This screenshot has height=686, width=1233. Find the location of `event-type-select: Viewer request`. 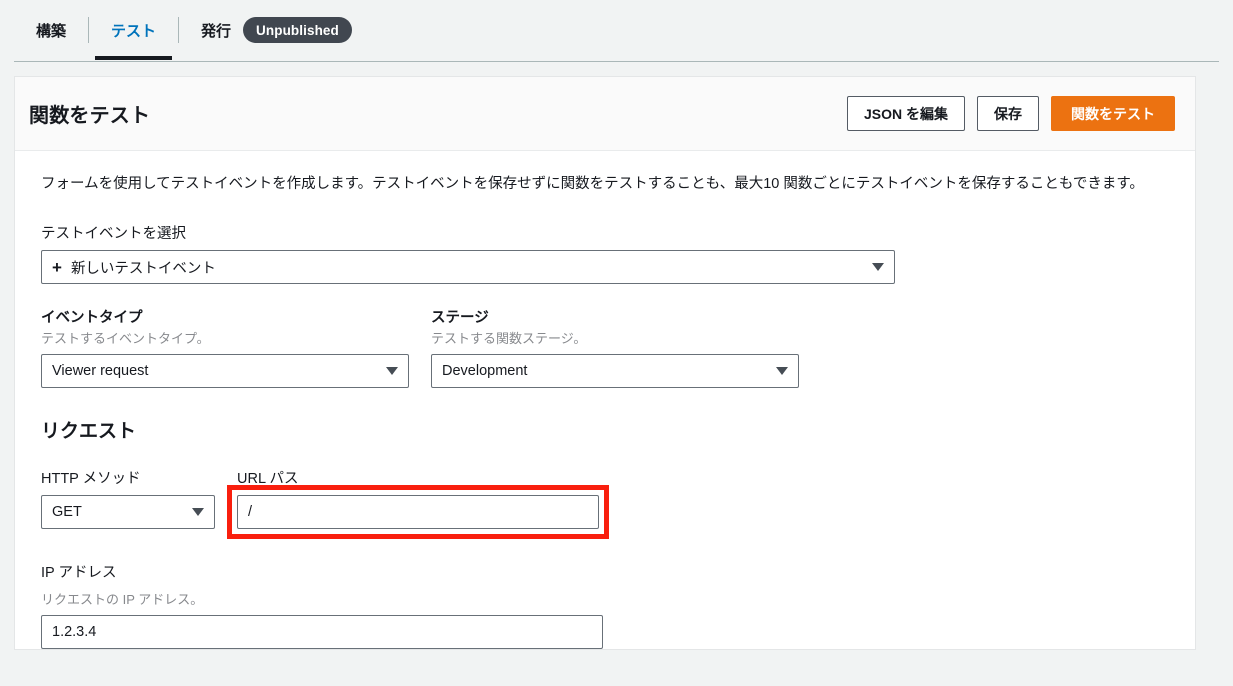

event-type-select: Viewer request is located at coordinates (225, 371).